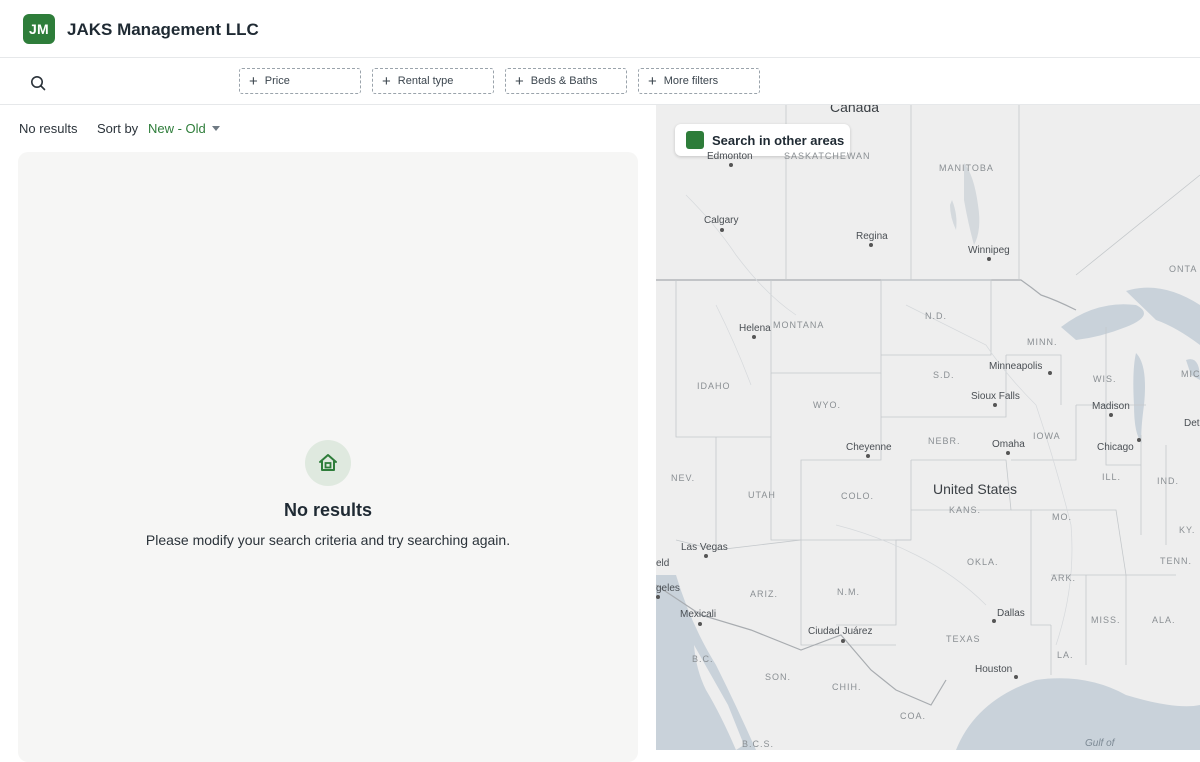 Image resolution: width=1200 pixels, height=762 pixels. What do you see at coordinates (963, 639) in the screenshot?
I see `map-region-label: TEXAS` at bounding box center [963, 639].